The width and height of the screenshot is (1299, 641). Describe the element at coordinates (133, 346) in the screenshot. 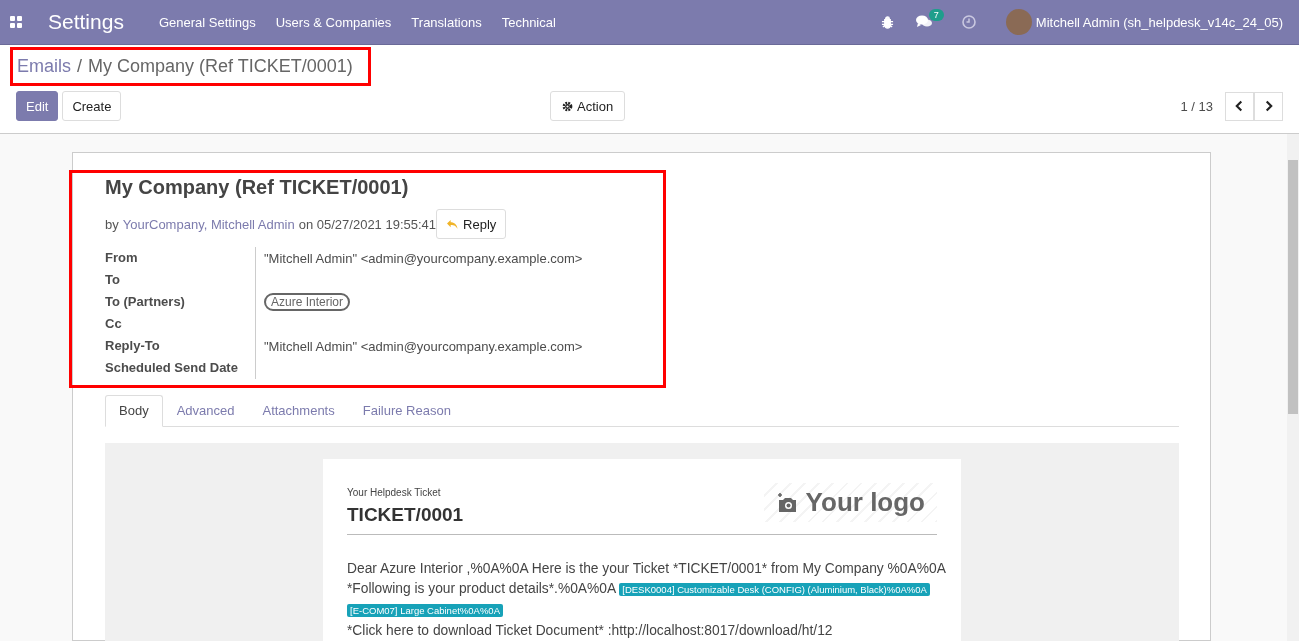

I see `field-label: Reply-To` at that location.